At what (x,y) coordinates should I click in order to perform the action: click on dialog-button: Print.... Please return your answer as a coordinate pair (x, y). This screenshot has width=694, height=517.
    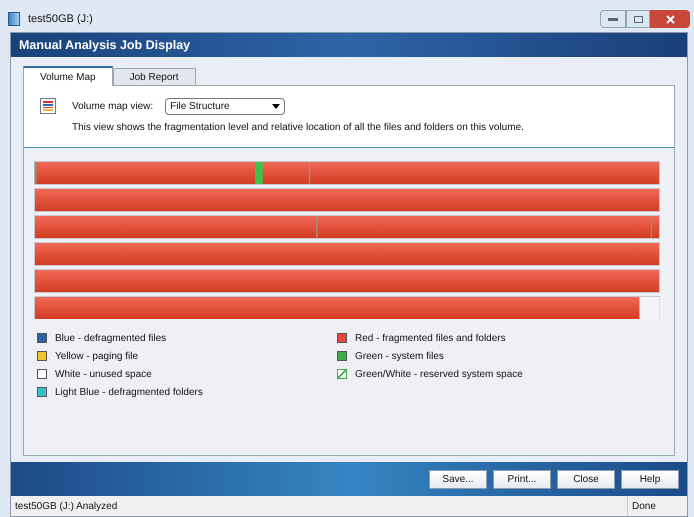
    Looking at the image, I should click on (522, 479).